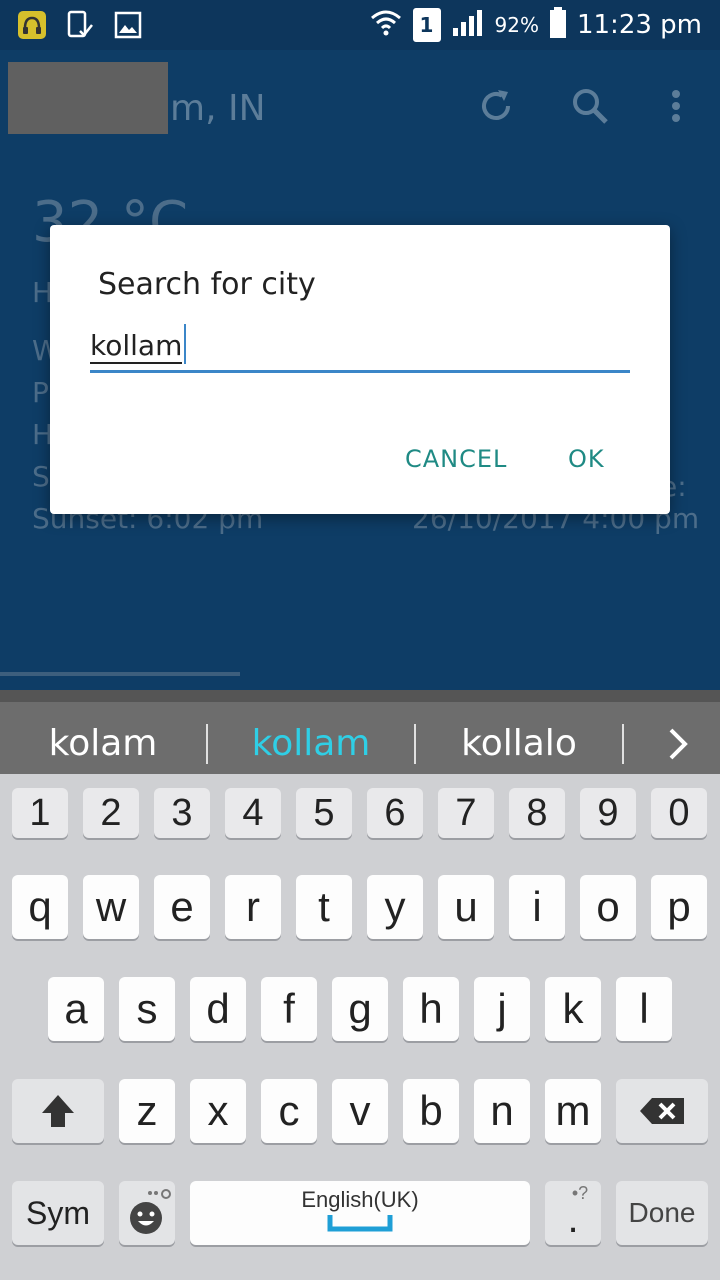 The image size is (720, 1280). I want to click on signal-icon, so click(468, 25).